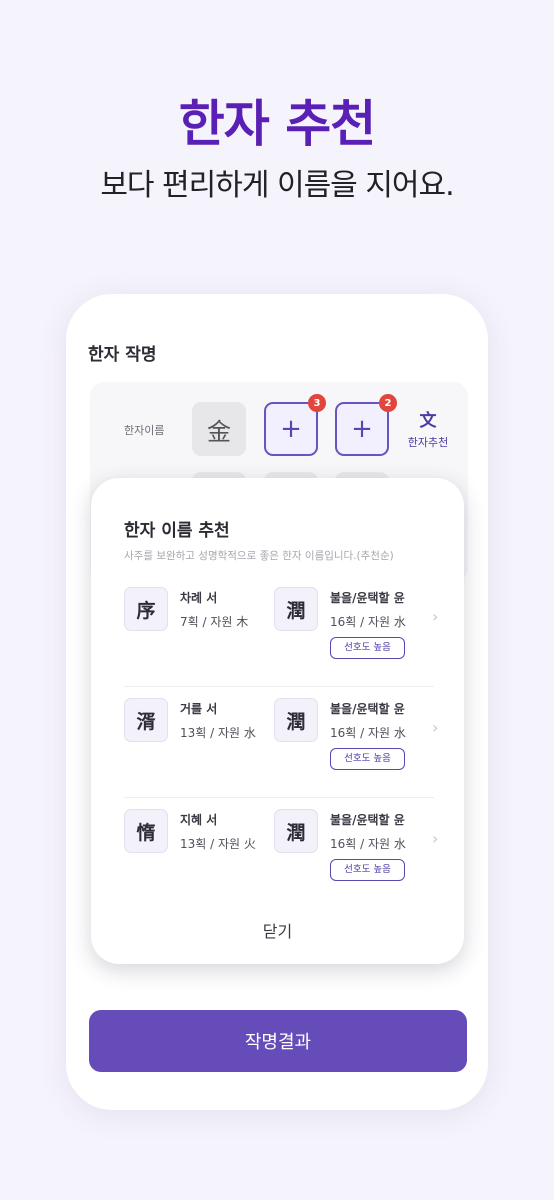 This screenshot has width=554, height=1200. What do you see at coordinates (277, 124) in the screenshot?
I see `hero-title: 한자 추천` at bounding box center [277, 124].